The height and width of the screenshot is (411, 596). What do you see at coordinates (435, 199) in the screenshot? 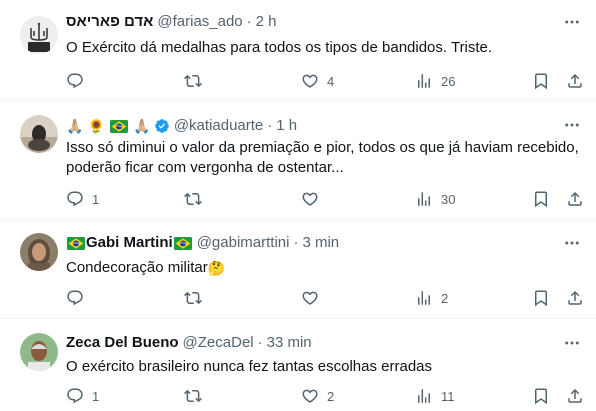
I see `views-button: 30` at bounding box center [435, 199].